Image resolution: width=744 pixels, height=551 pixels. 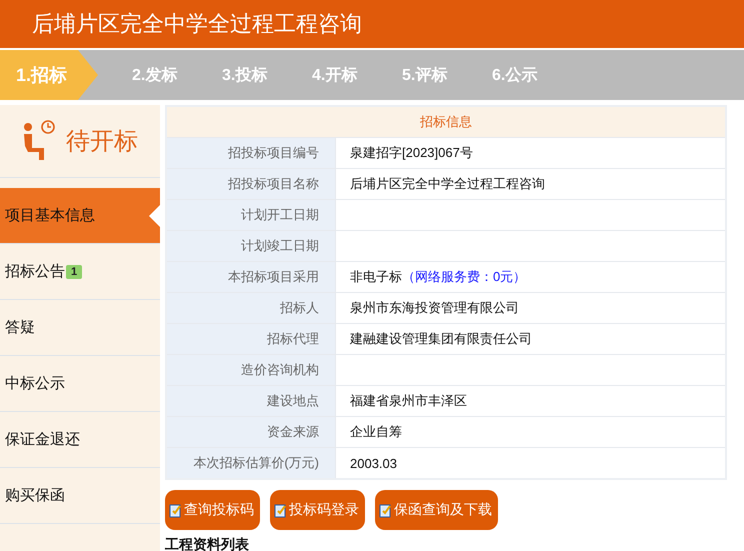 What do you see at coordinates (80, 384) in the screenshot?
I see `sidebar-item: 中标公示` at bounding box center [80, 384].